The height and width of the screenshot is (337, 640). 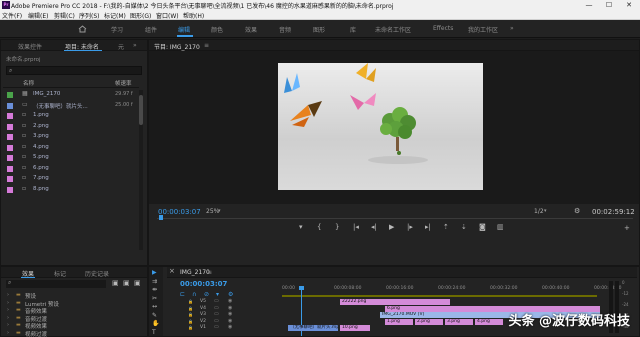 I want to click on accelerated-effects-icon: ▣, so click(x=115, y=283).